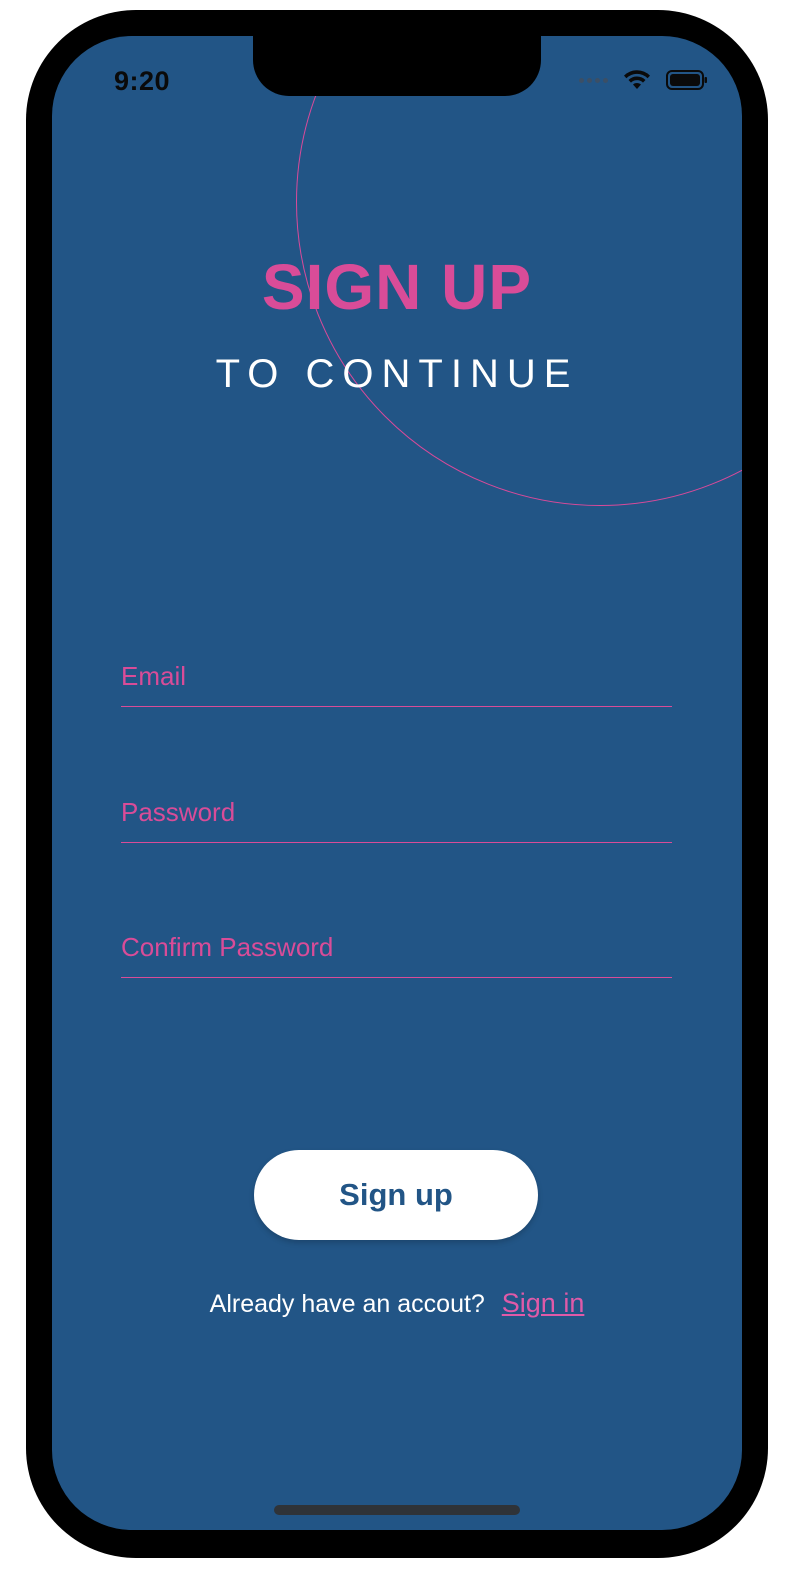  Describe the element at coordinates (543, 1303) in the screenshot. I see `signin-link: Sign in` at that location.